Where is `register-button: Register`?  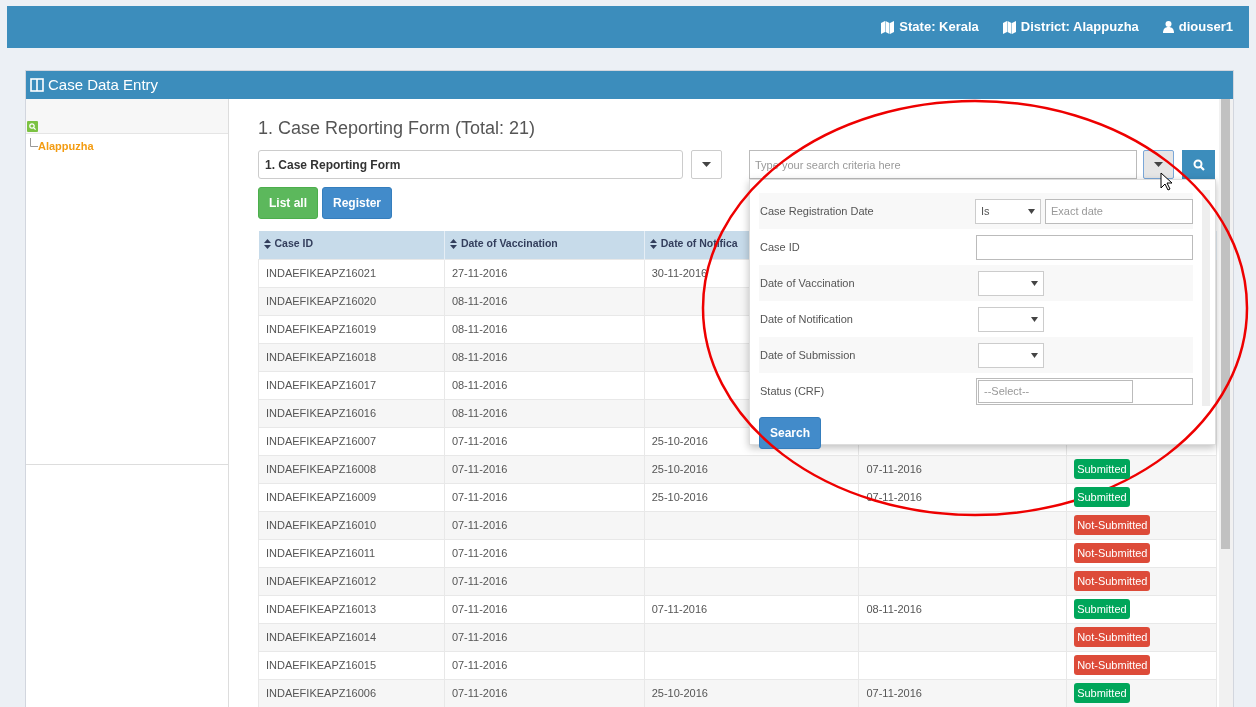
register-button: Register is located at coordinates (357, 203).